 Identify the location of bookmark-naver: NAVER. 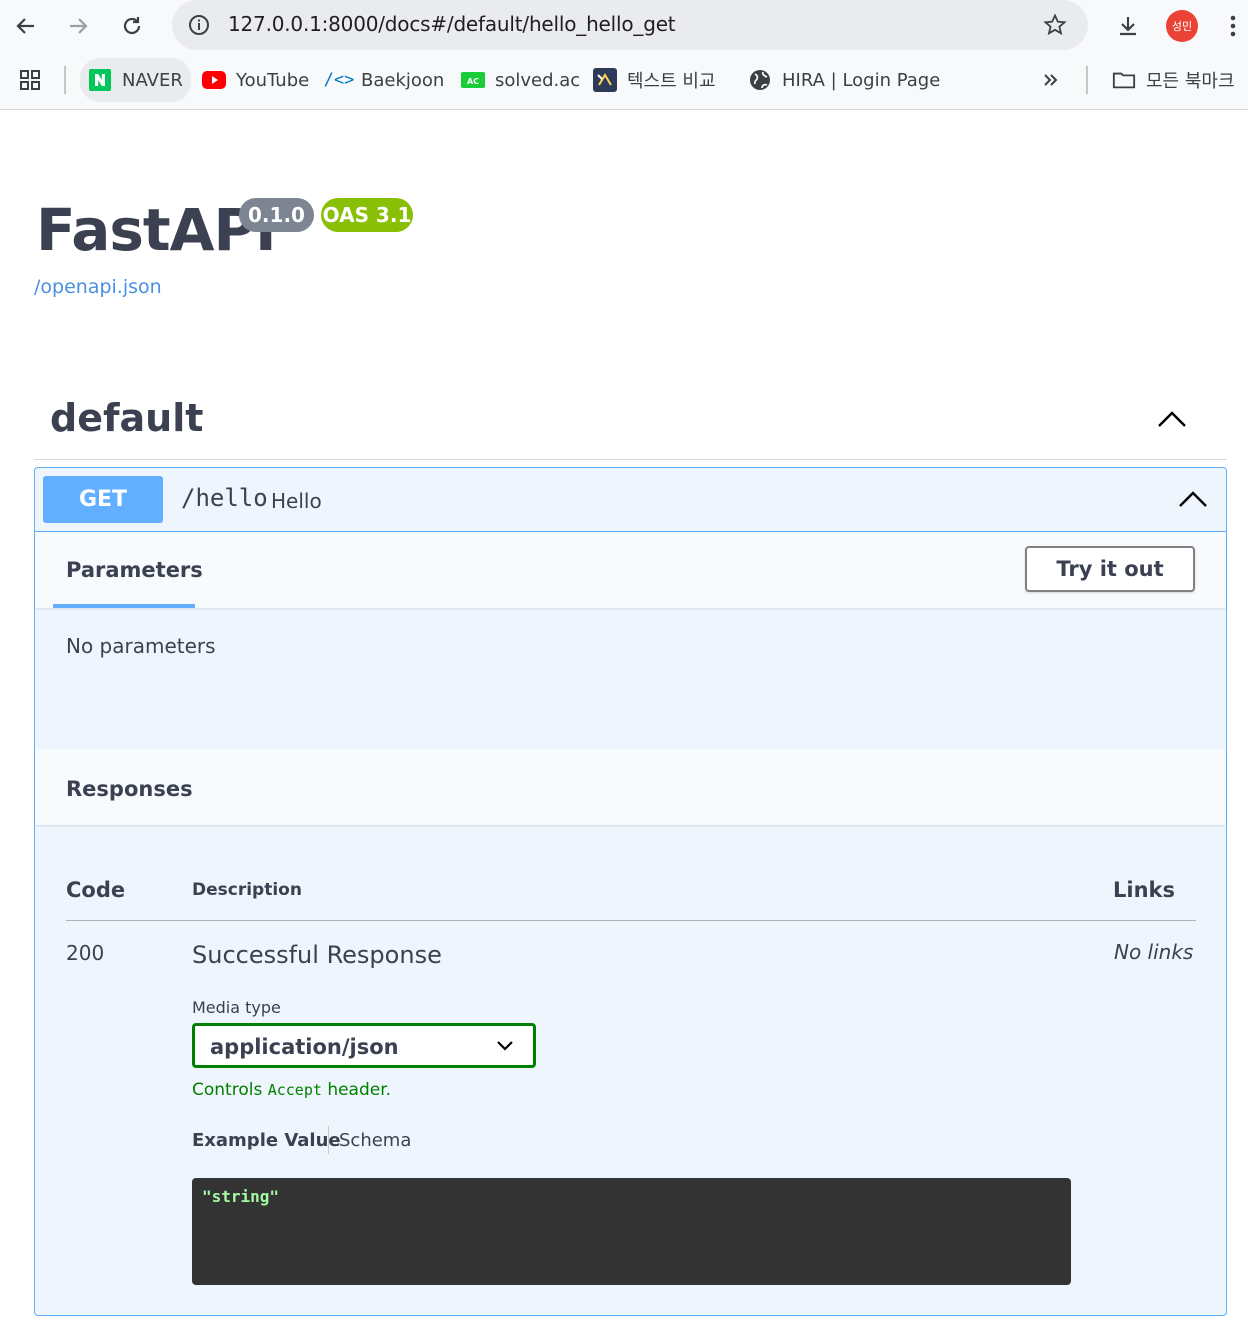
(135, 80).